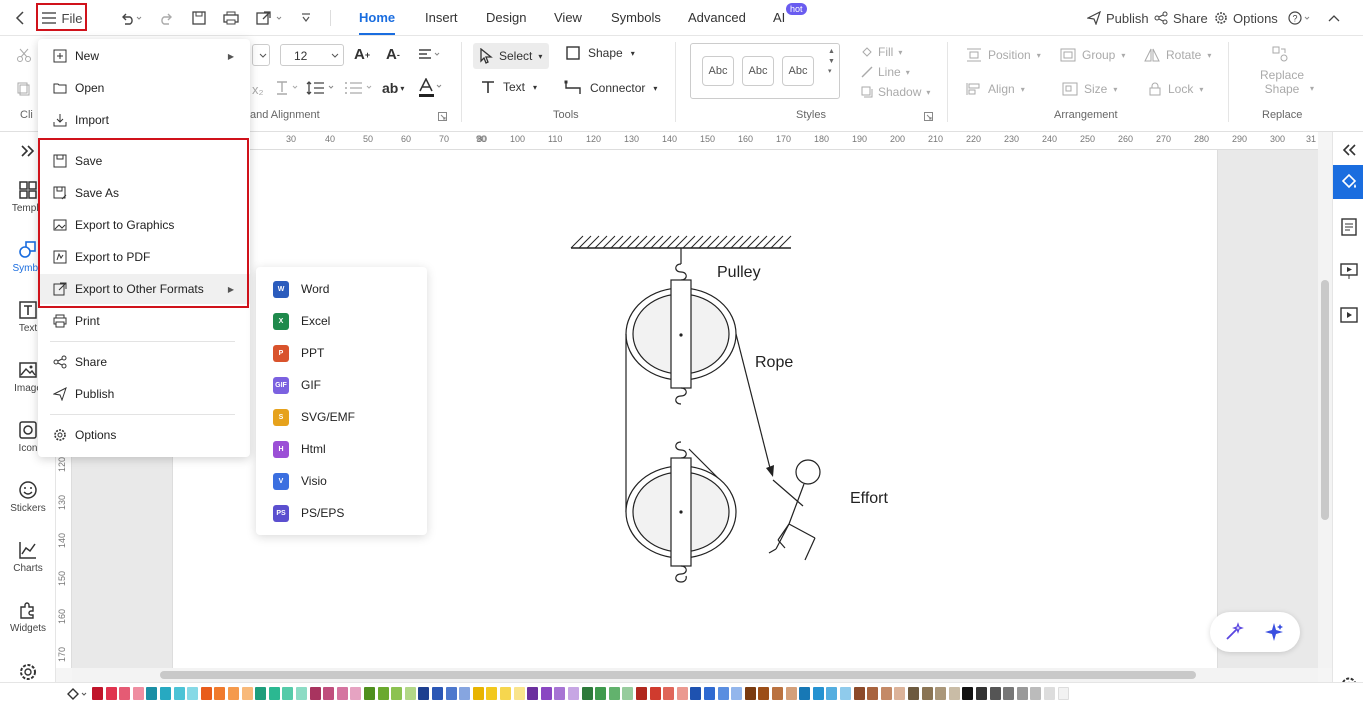 This screenshot has height=705, width=1363. What do you see at coordinates (362, 54) in the screenshot?
I see `increase-font-icon: A +` at bounding box center [362, 54].